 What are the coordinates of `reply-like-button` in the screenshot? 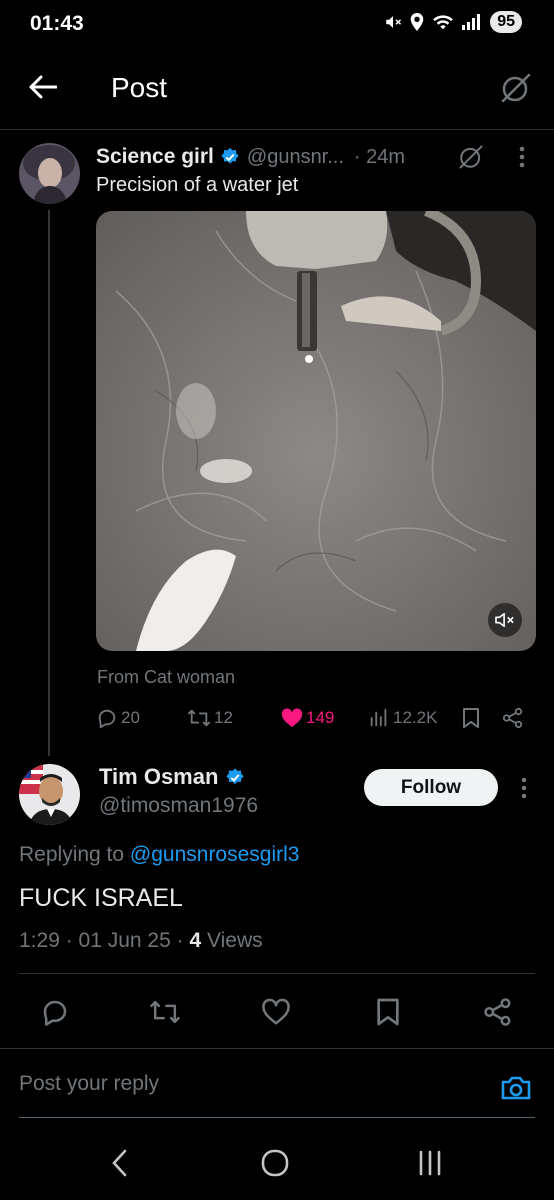 It's located at (276, 1012).